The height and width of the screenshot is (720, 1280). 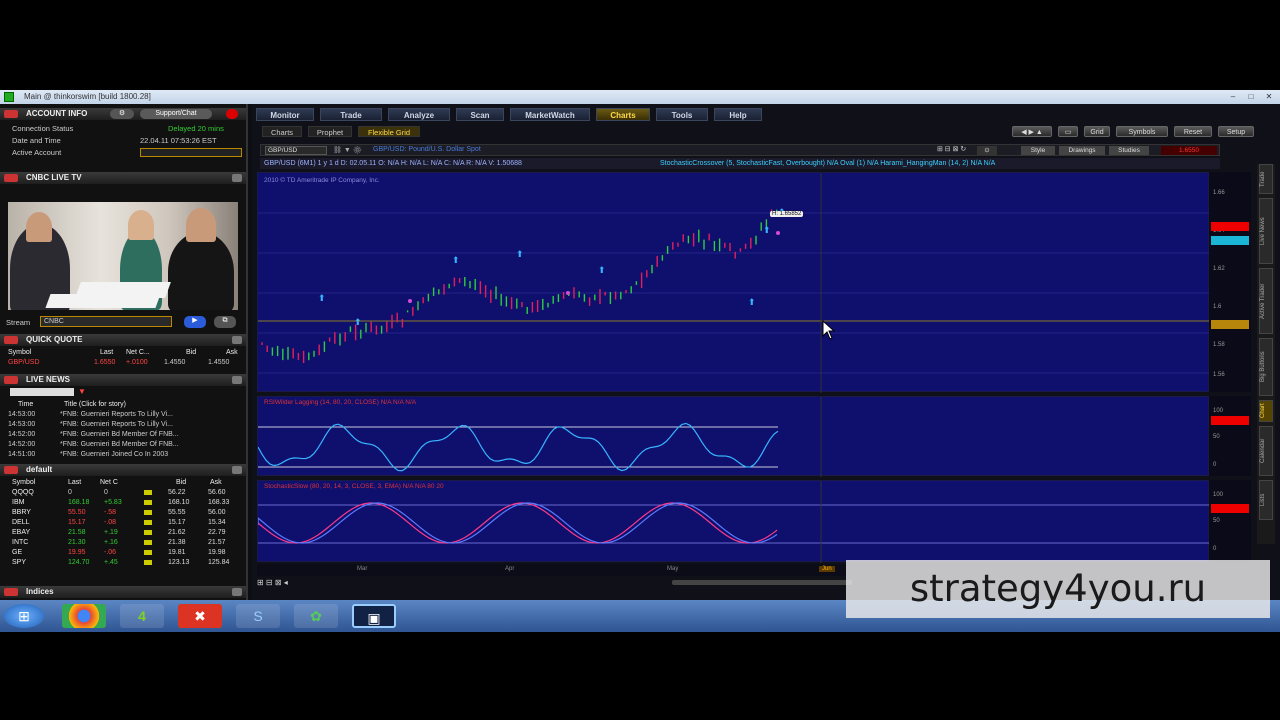 What do you see at coordinates (123, 562) in the screenshot?
I see `watchlist-row: SPY 124.70 +.45 123.13 125.84` at bounding box center [123, 562].